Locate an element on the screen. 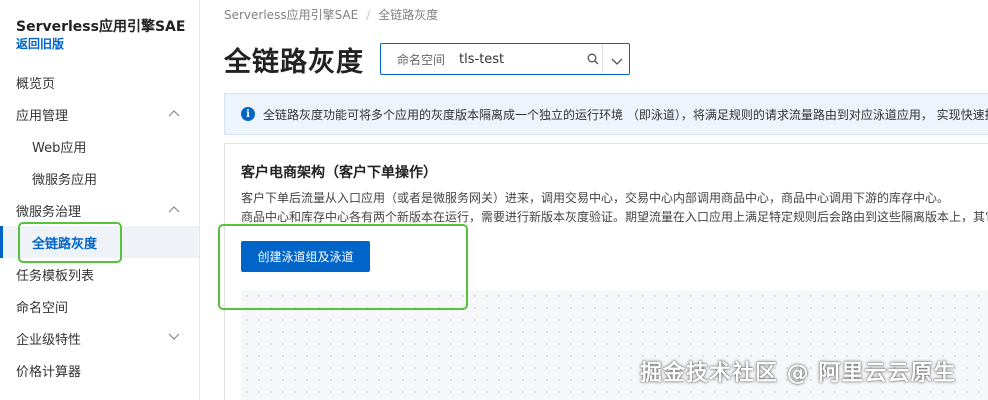  namespace-select-label: 命名空间 is located at coordinates (421, 59).